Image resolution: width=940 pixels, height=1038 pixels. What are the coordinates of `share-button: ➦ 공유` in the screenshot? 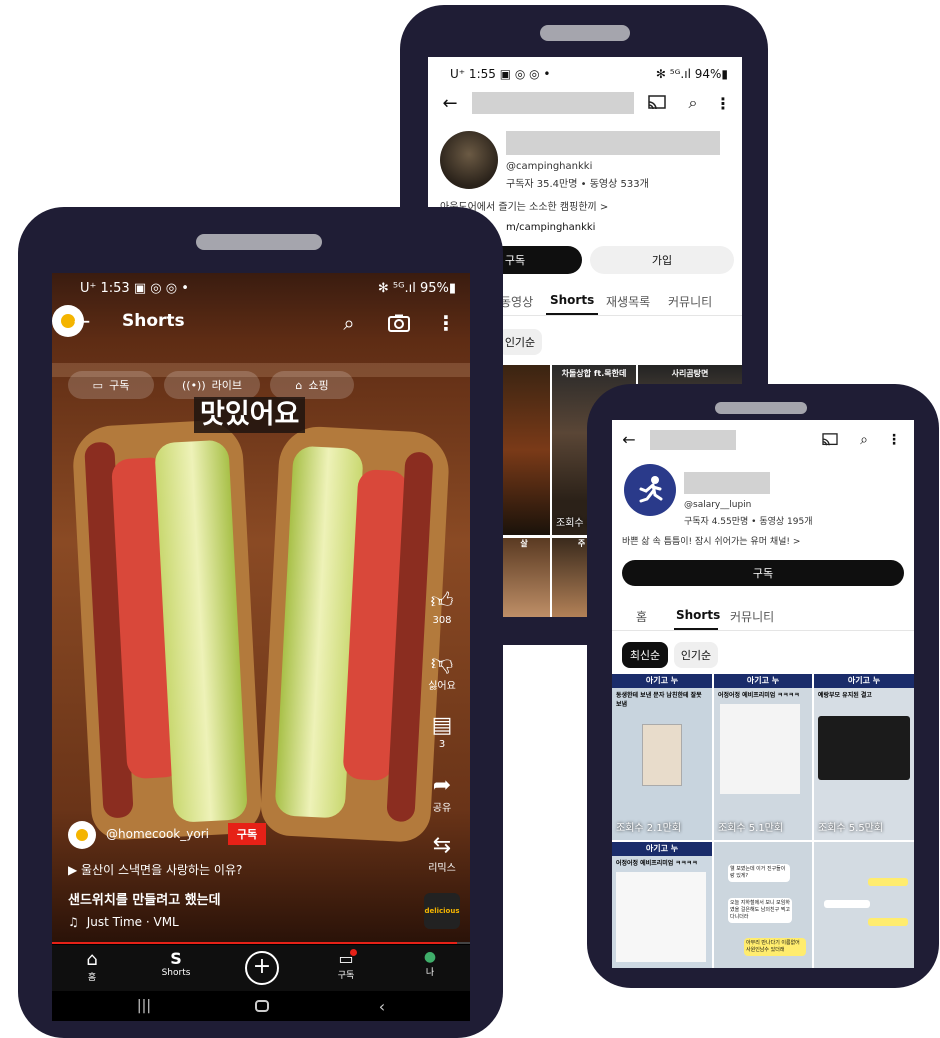 It's located at (442, 793).